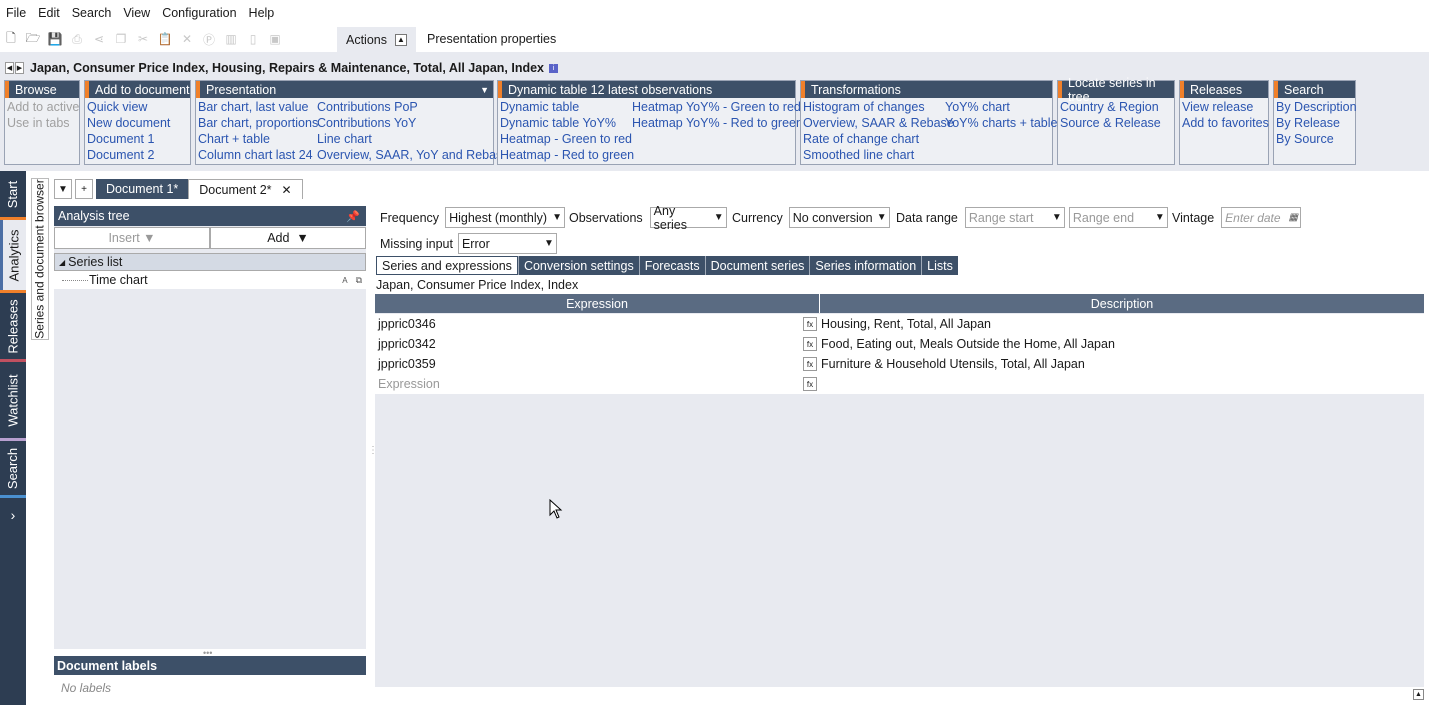 This screenshot has height=705, width=1429. Describe the element at coordinates (210, 280) in the screenshot. I see `tree-item-time-chart: Time chart A ⧉` at that location.